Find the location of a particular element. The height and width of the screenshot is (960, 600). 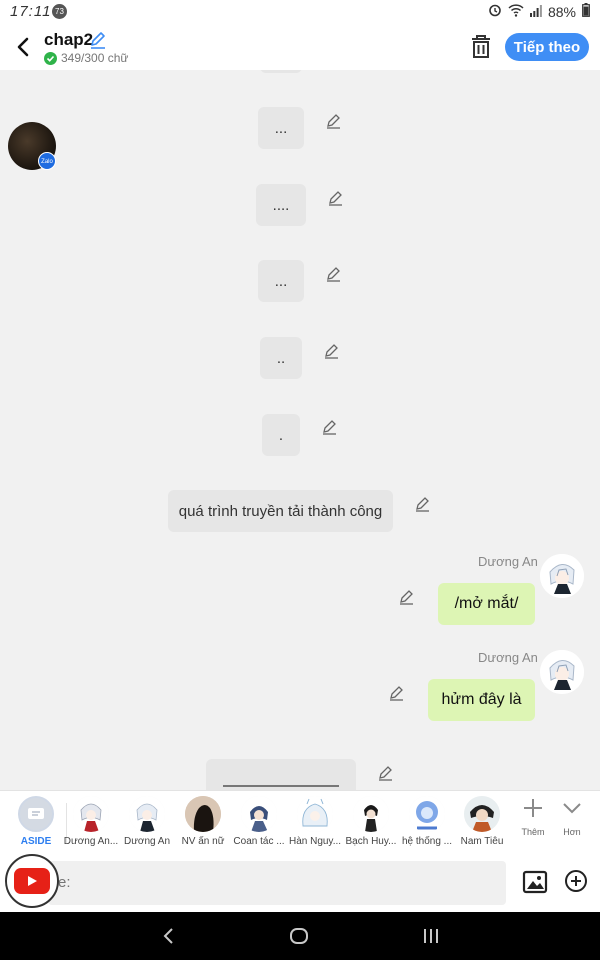

word-count-text: 349/300 chữ is located at coordinates (95, 58).